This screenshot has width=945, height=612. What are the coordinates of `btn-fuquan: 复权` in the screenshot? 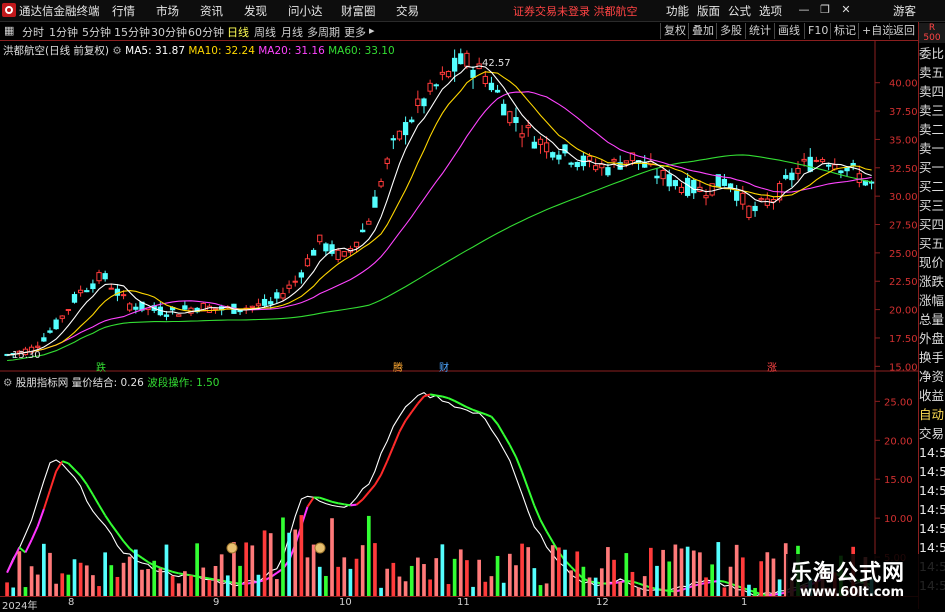 It's located at (674, 31).